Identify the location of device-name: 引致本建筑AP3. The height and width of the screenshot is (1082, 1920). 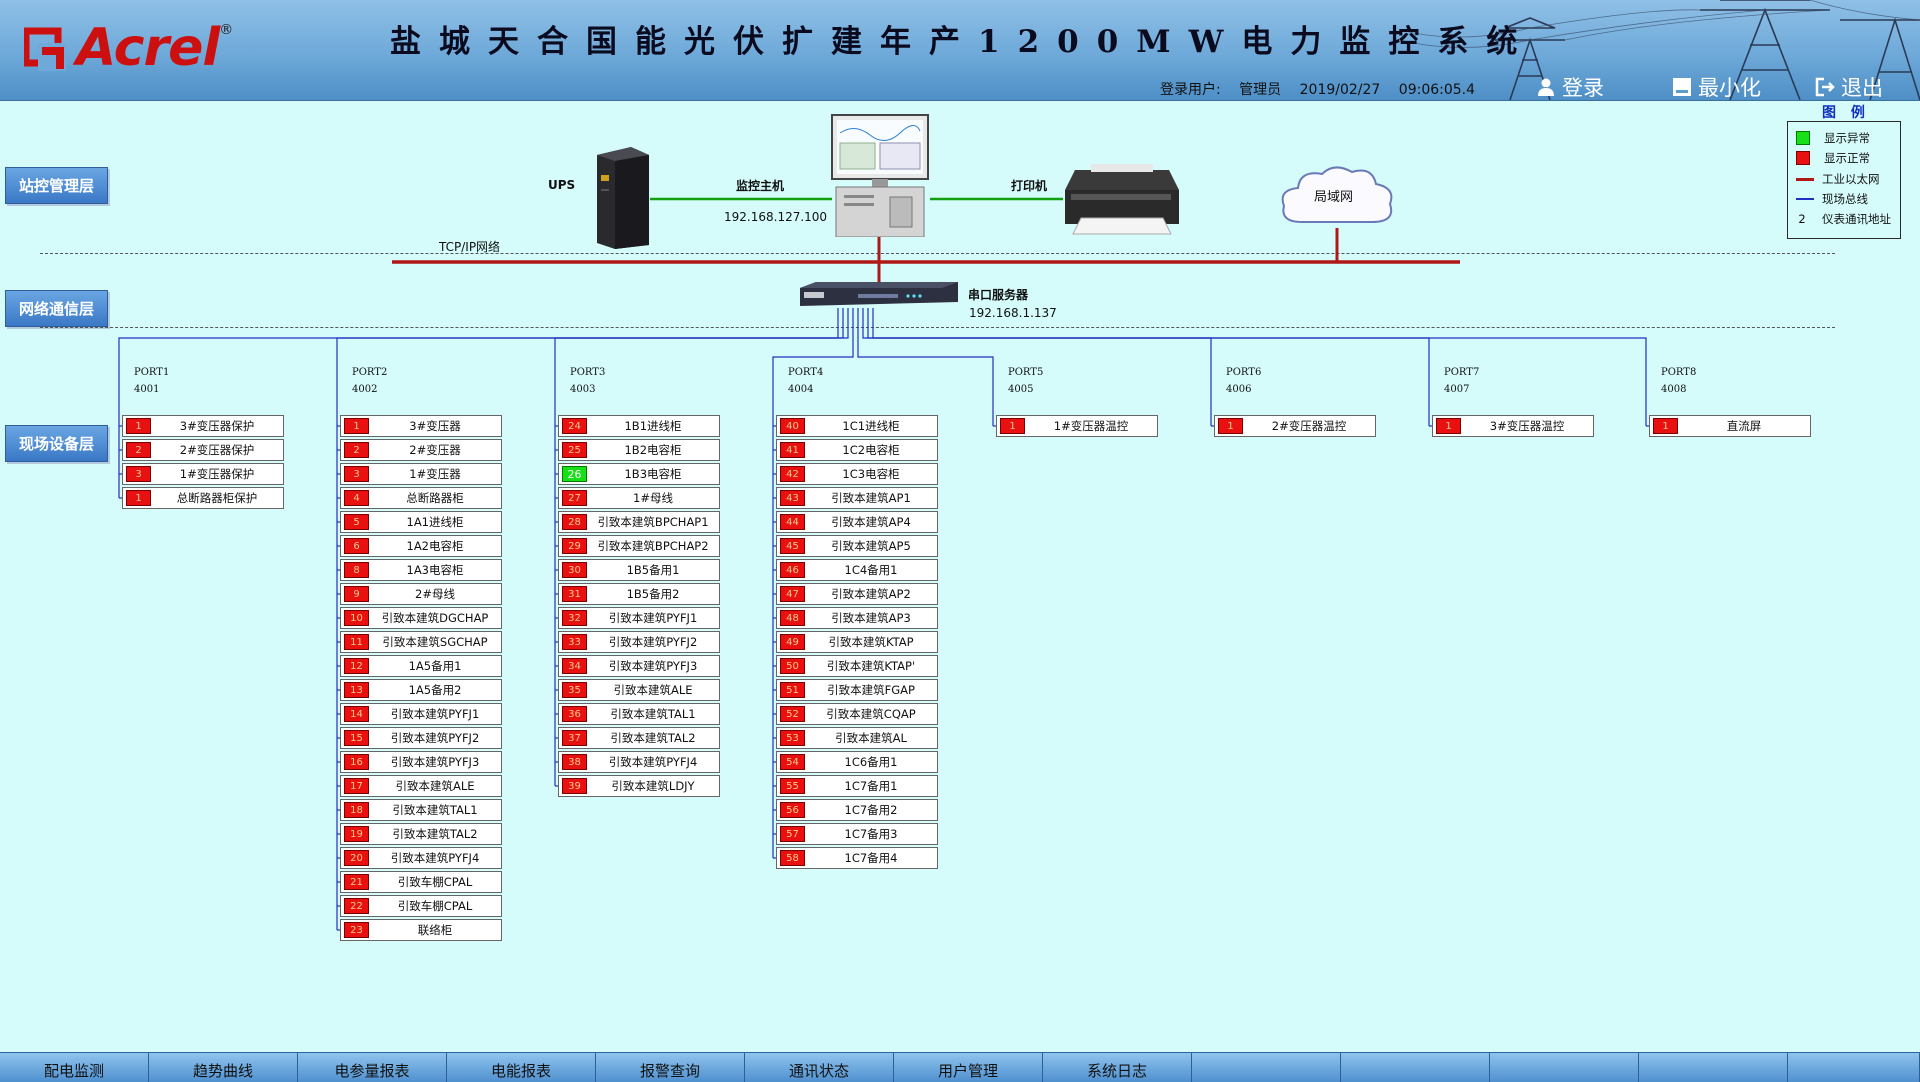
(871, 618).